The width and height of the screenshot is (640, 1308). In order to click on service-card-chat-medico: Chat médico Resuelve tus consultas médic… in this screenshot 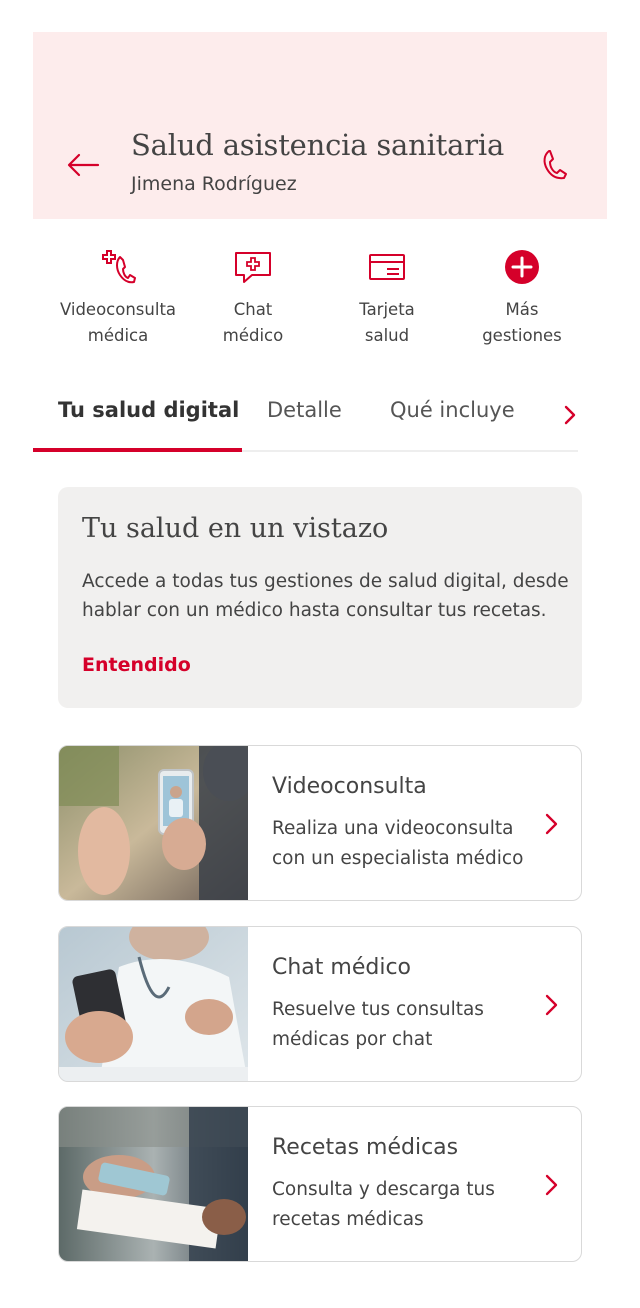, I will do `click(320, 1004)`.